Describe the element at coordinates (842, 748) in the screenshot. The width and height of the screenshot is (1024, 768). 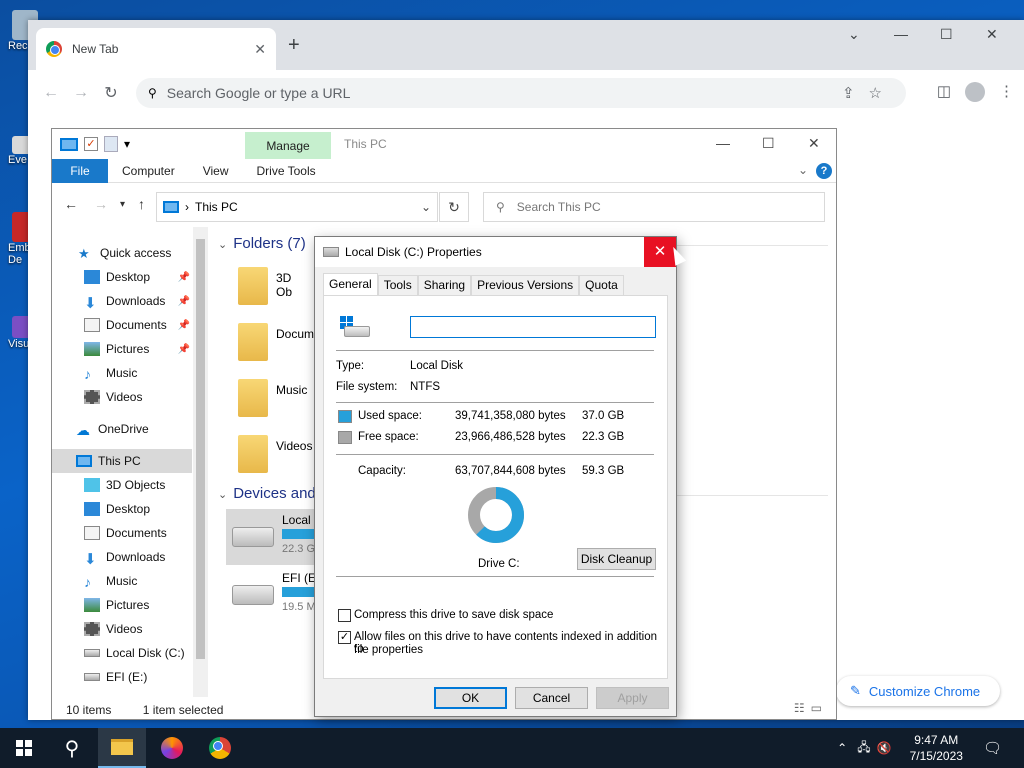
I see `show-hidden-icons-chevron: ⌃` at that location.